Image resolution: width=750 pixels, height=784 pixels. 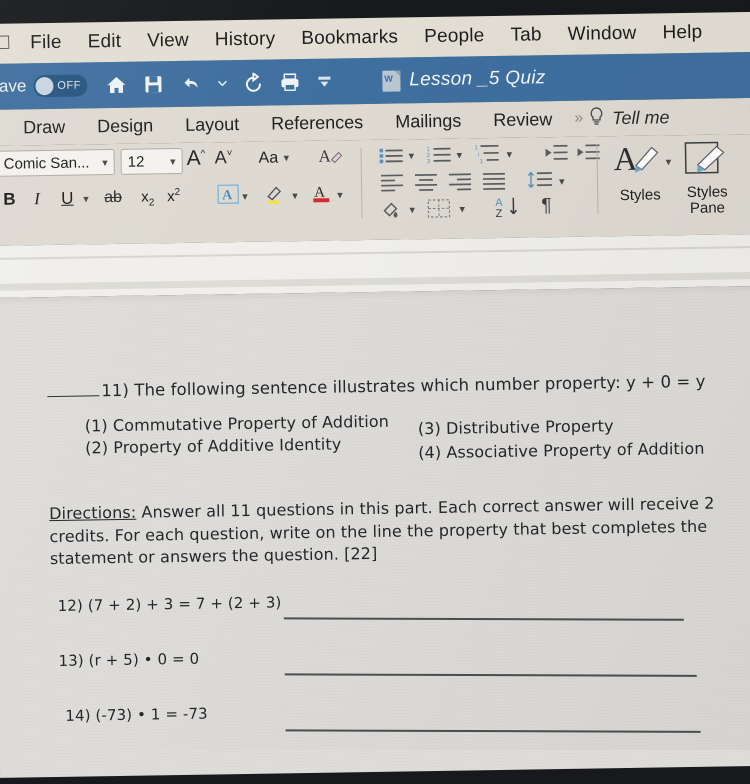 I want to click on redo-icon, so click(x=253, y=82).